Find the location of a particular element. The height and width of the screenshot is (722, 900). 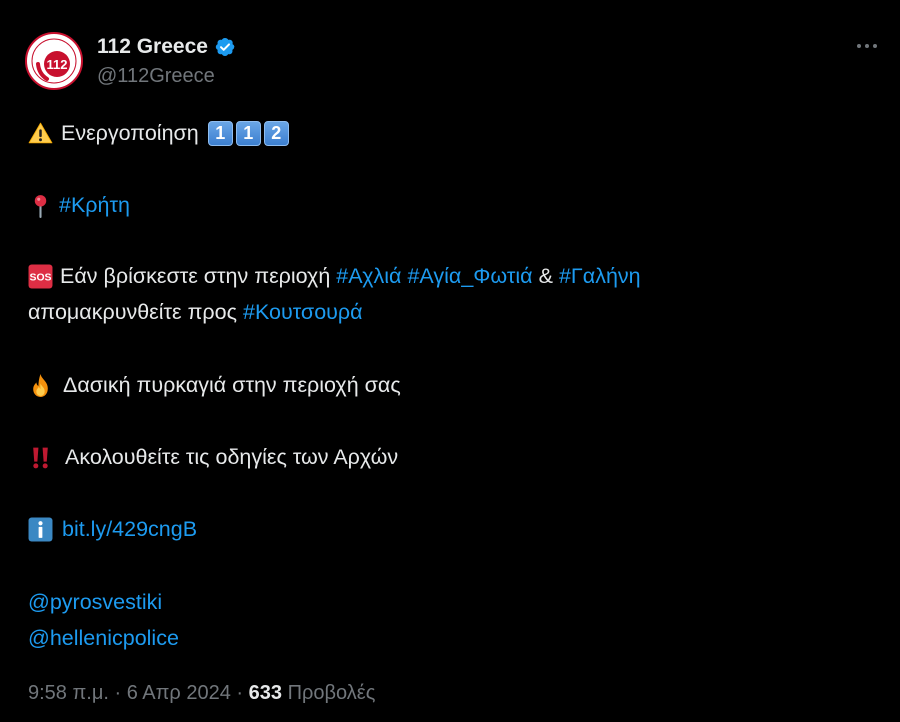

tweet-line-evacuation-direction: απομακρυνθείτε προς #Κουτσουρά is located at coordinates (195, 312).